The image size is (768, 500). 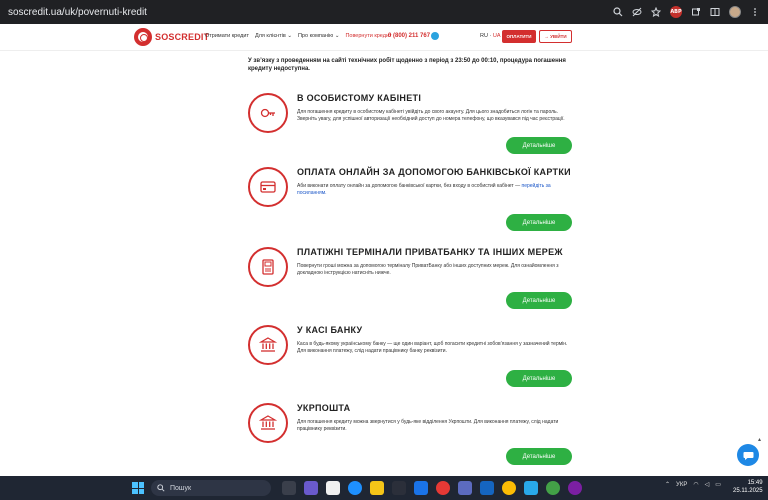 What do you see at coordinates (681, 485) in the screenshot?
I see `keyboard-language: УКР` at bounding box center [681, 485].